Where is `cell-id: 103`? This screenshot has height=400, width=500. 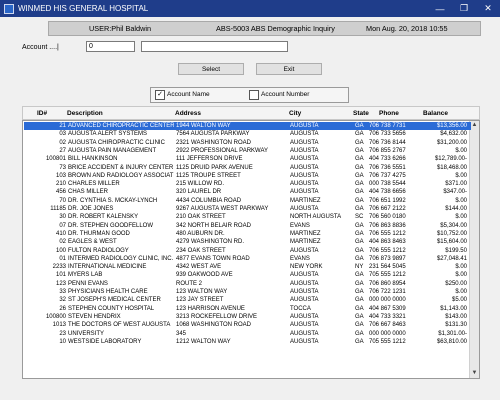 cell-id: 103 is located at coordinates (60, 175).